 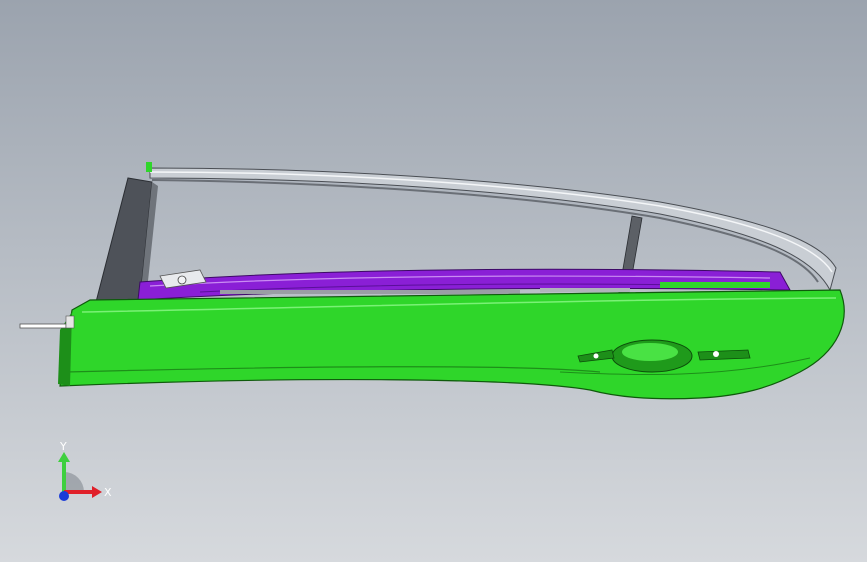 I want to click on x-axis-arrowhead, so click(x=97, y=492).